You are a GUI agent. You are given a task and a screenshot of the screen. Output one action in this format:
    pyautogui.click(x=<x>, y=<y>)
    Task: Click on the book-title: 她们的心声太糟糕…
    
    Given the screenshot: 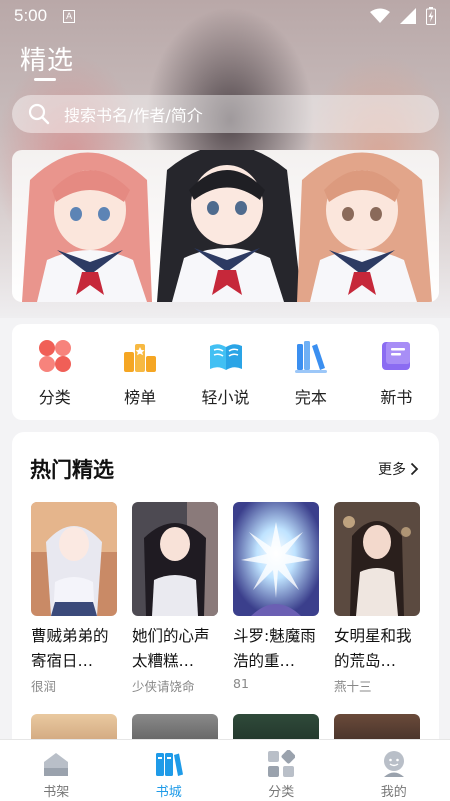 What is the action you would take?
    pyautogui.click(x=171, y=648)
    